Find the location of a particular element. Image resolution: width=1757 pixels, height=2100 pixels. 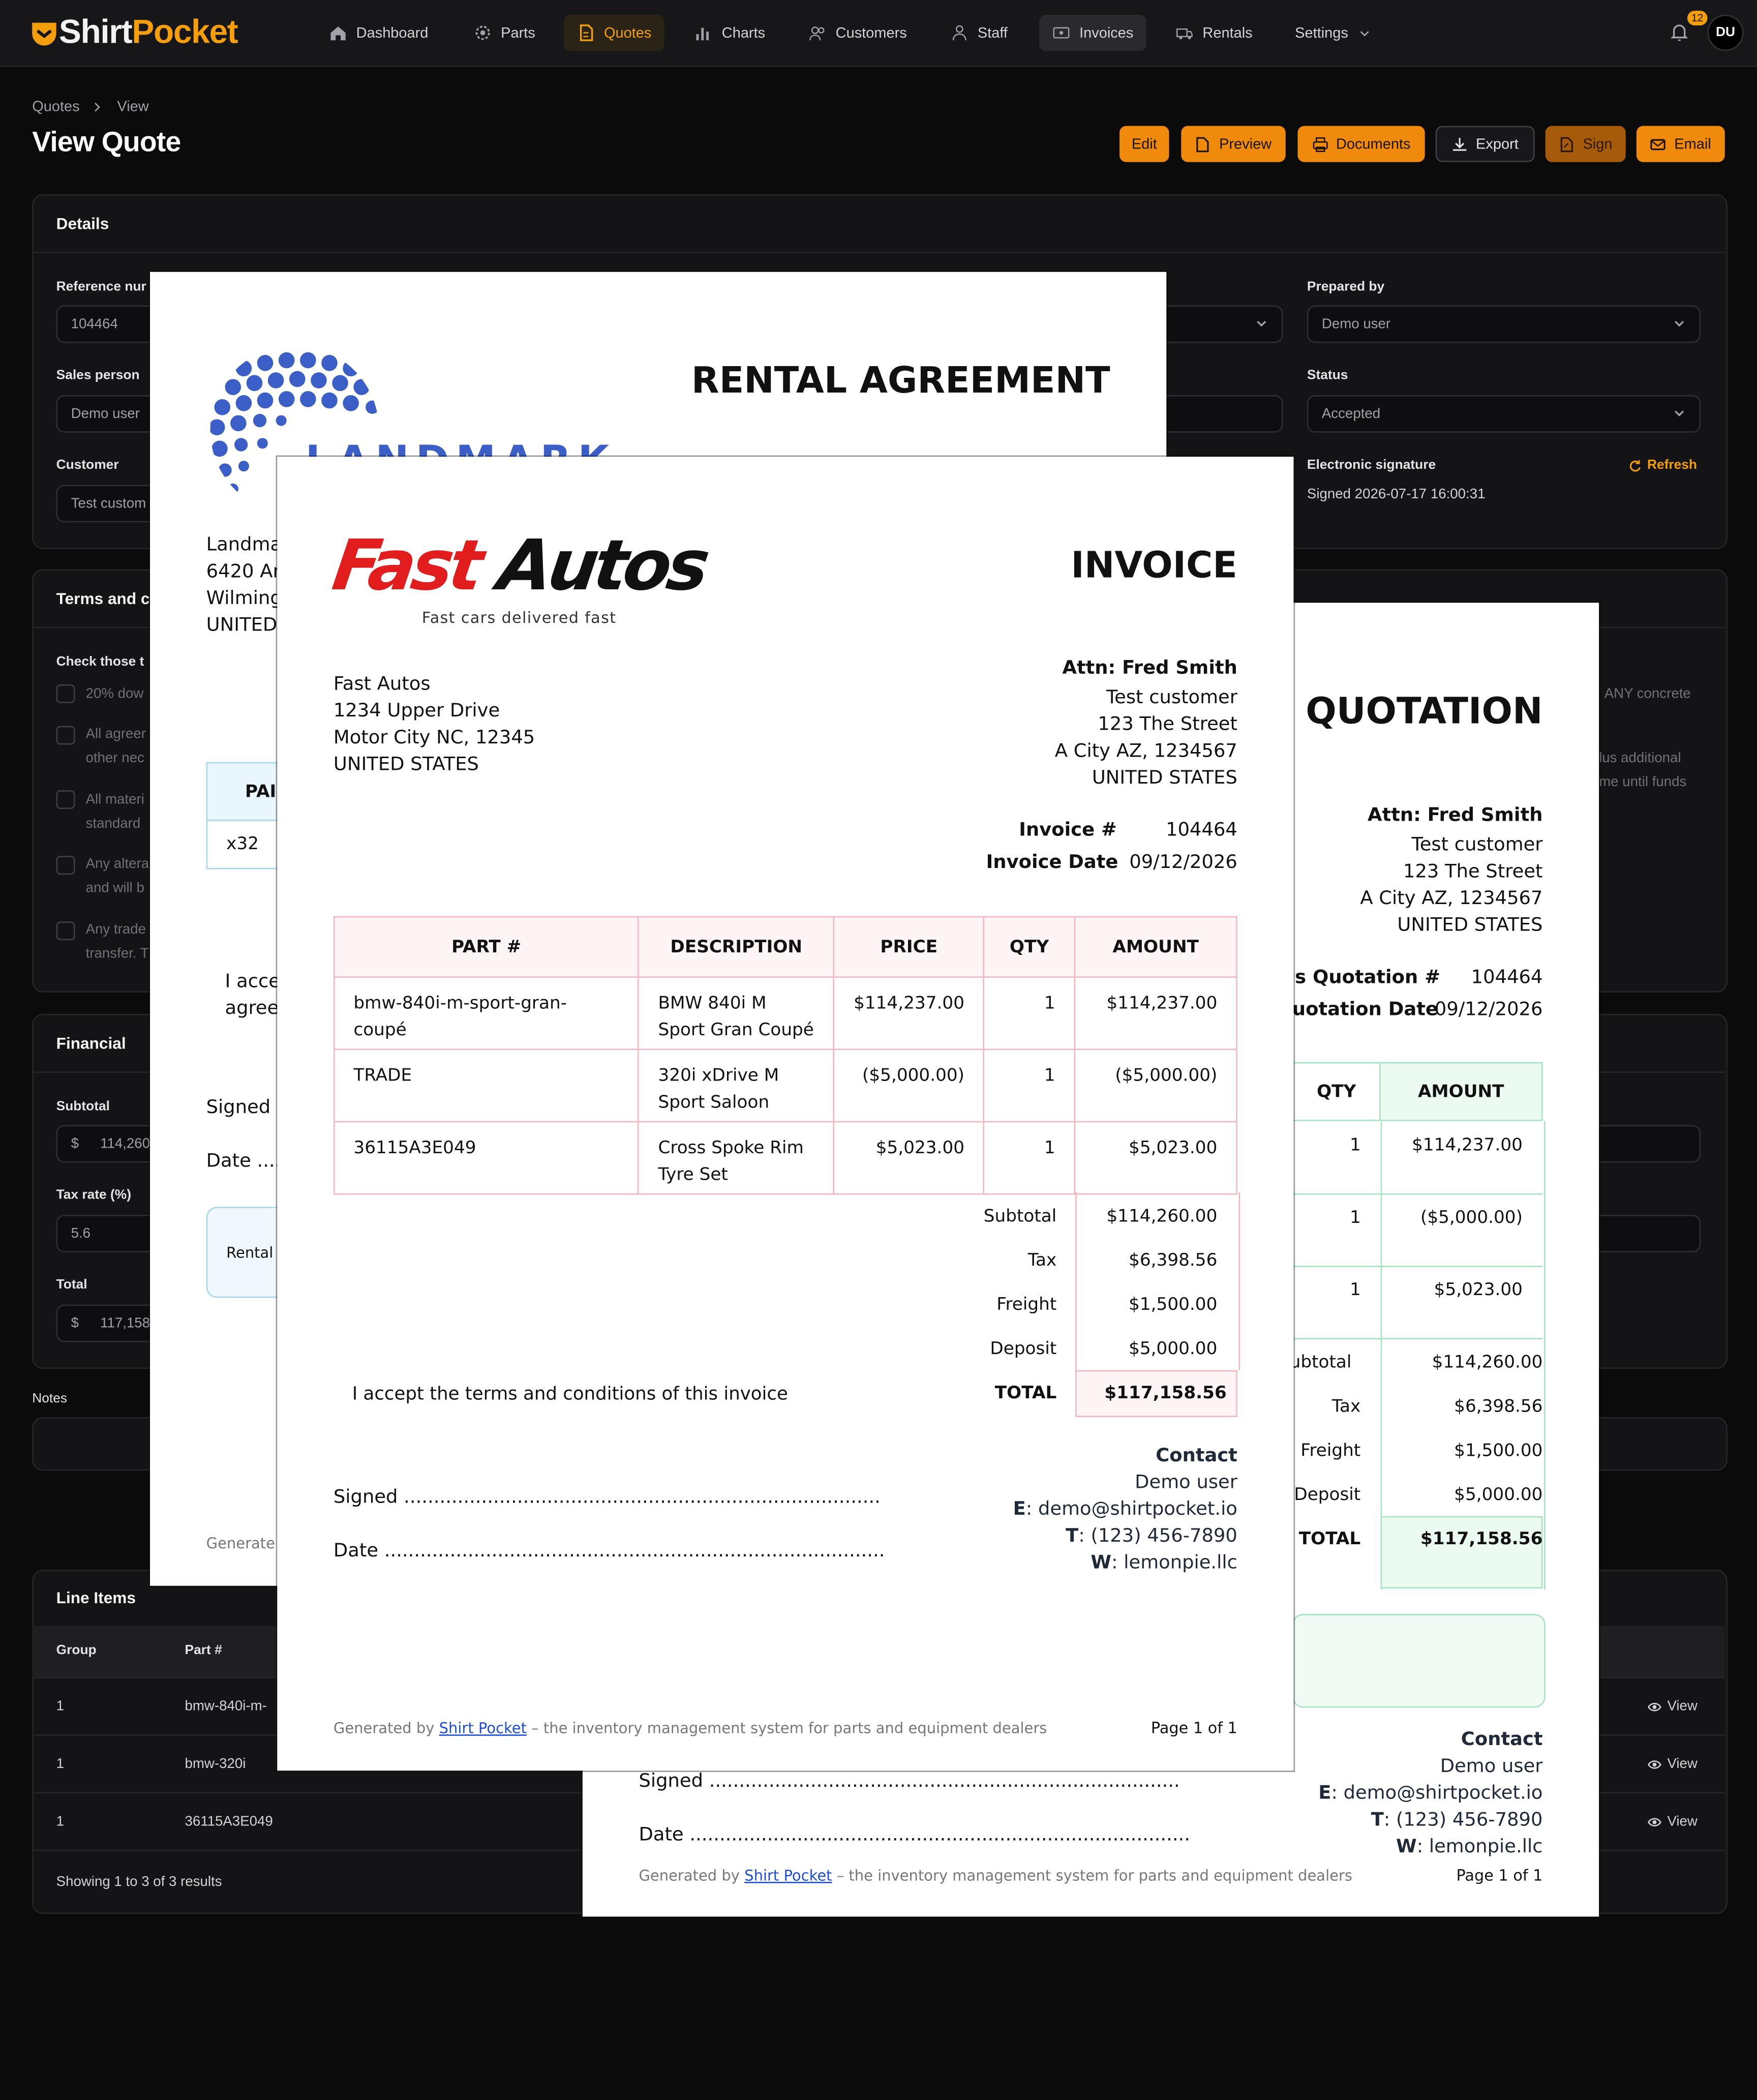

reference-label: Reference nur is located at coordinates (101, 287).